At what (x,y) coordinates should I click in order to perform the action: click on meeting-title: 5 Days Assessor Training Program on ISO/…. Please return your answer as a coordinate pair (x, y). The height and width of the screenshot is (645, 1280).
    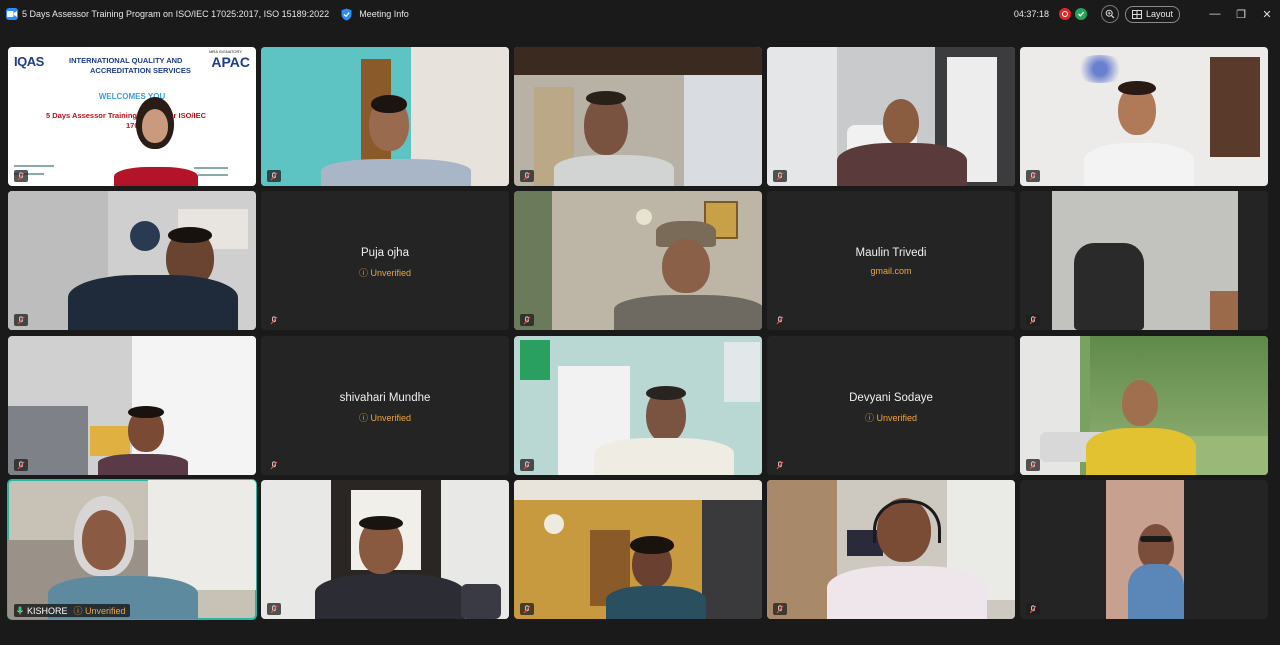
    Looking at the image, I should click on (176, 14).